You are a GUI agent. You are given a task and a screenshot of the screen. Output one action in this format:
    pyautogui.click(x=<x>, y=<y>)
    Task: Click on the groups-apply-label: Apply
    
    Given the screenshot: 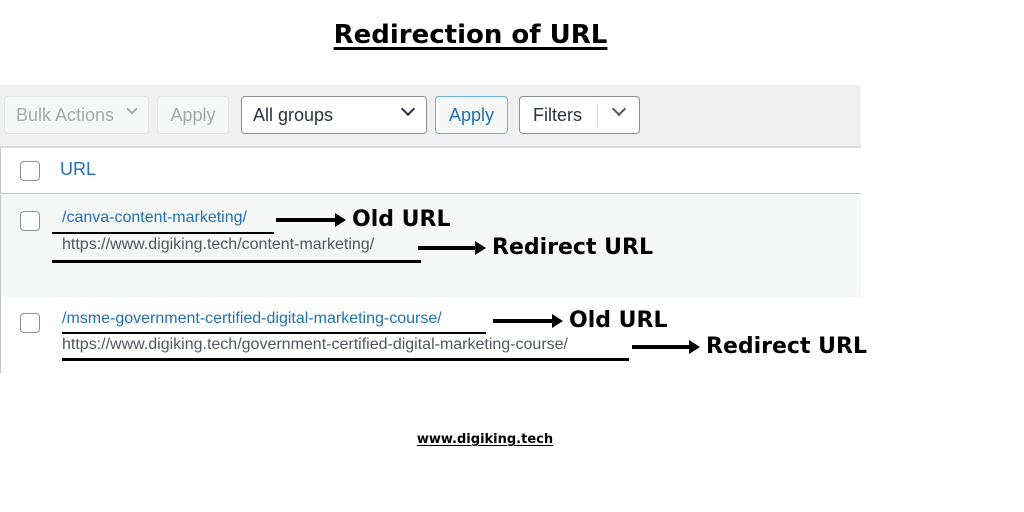 What is the action you would take?
    pyautogui.click(x=471, y=114)
    